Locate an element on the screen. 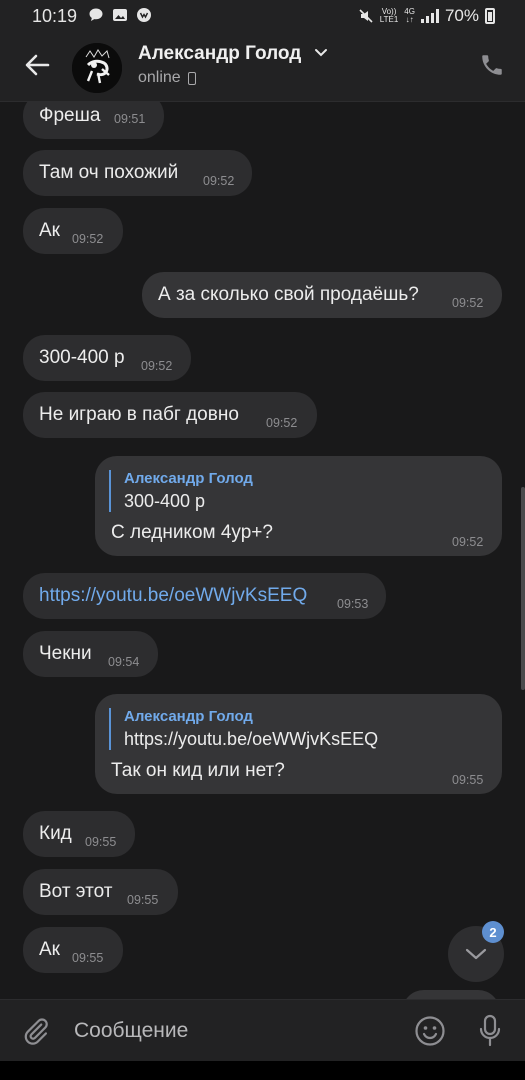  microphone-icon is located at coordinates (490, 1031).